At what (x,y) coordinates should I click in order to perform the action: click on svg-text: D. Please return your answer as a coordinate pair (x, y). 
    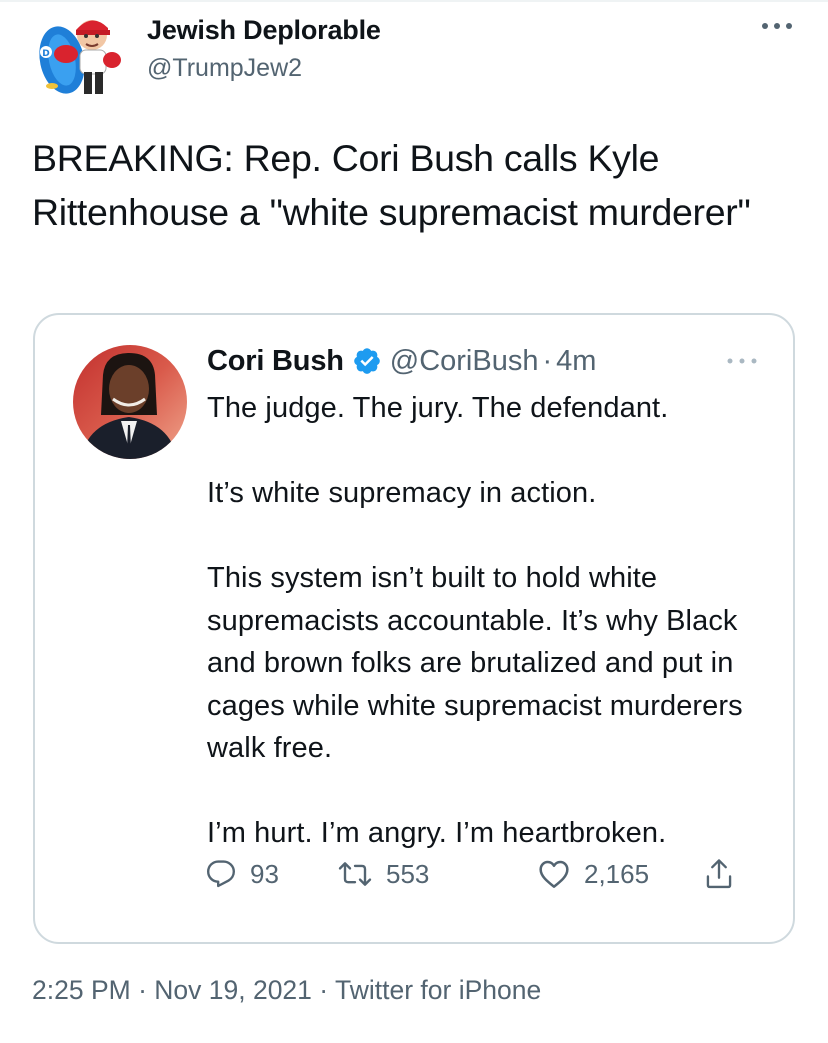
    Looking at the image, I should click on (45, 54).